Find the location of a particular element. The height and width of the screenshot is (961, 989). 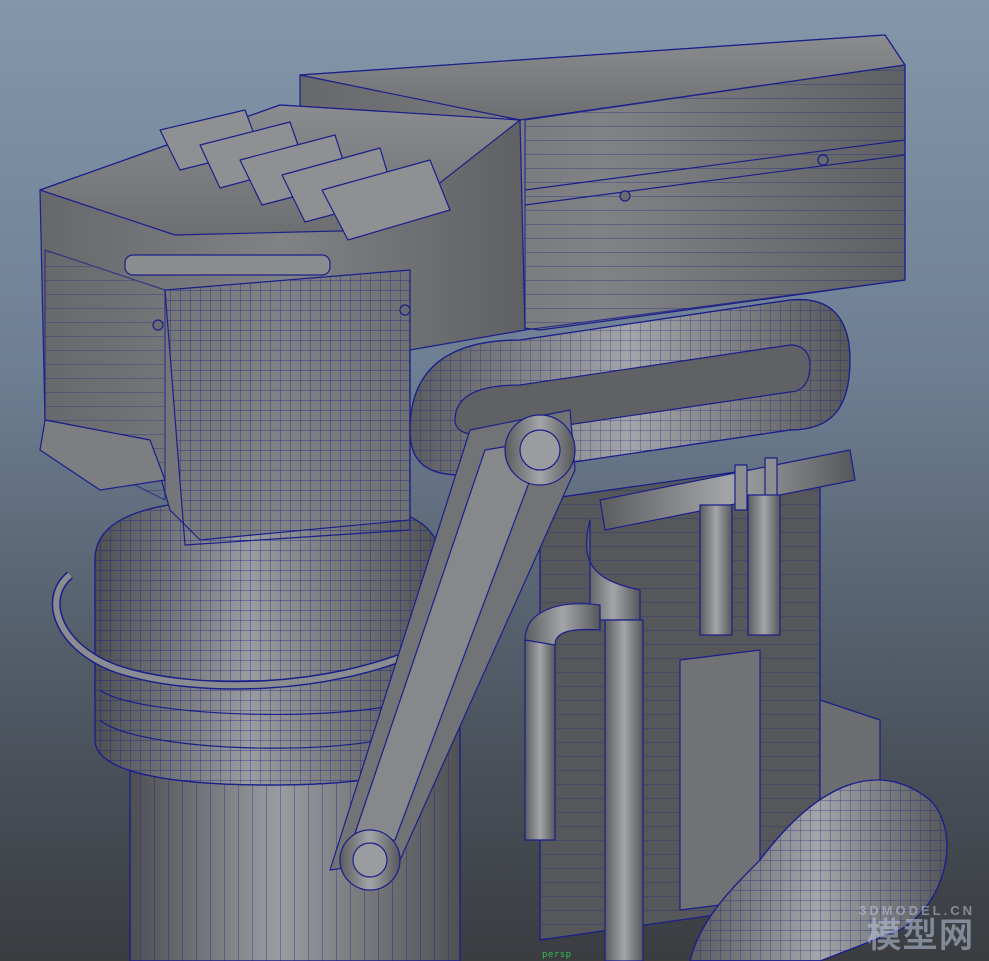

front-handle is located at coordinates (227, 265).